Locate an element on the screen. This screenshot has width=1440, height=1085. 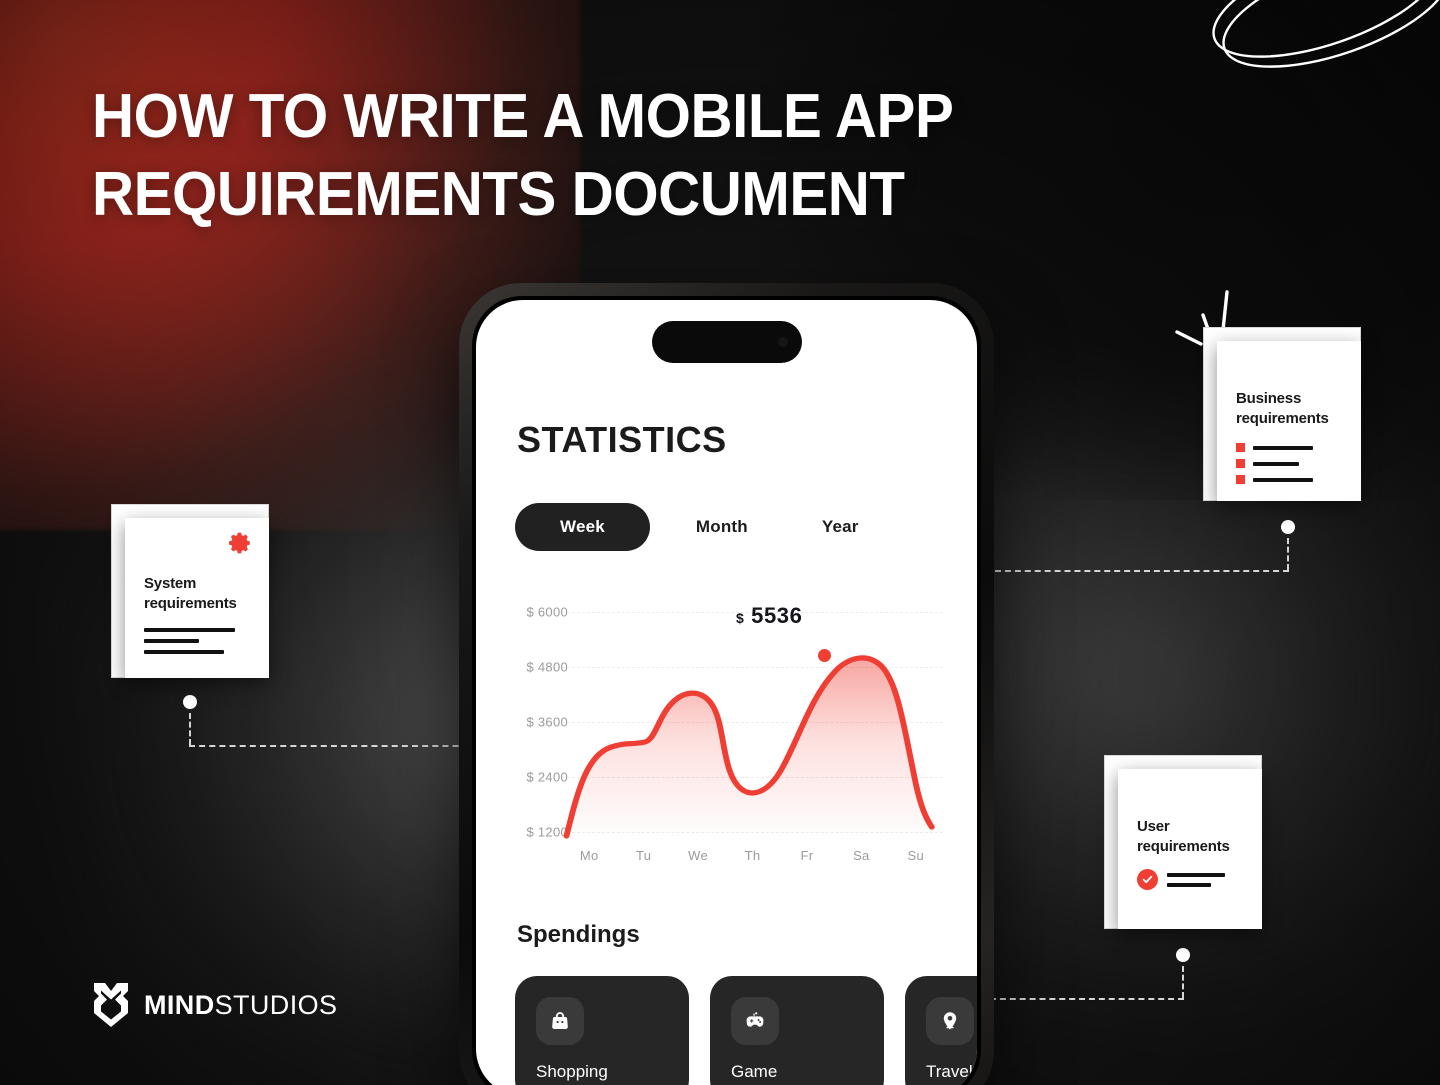
x-tick: Fr is located at coordinates (807, 855).